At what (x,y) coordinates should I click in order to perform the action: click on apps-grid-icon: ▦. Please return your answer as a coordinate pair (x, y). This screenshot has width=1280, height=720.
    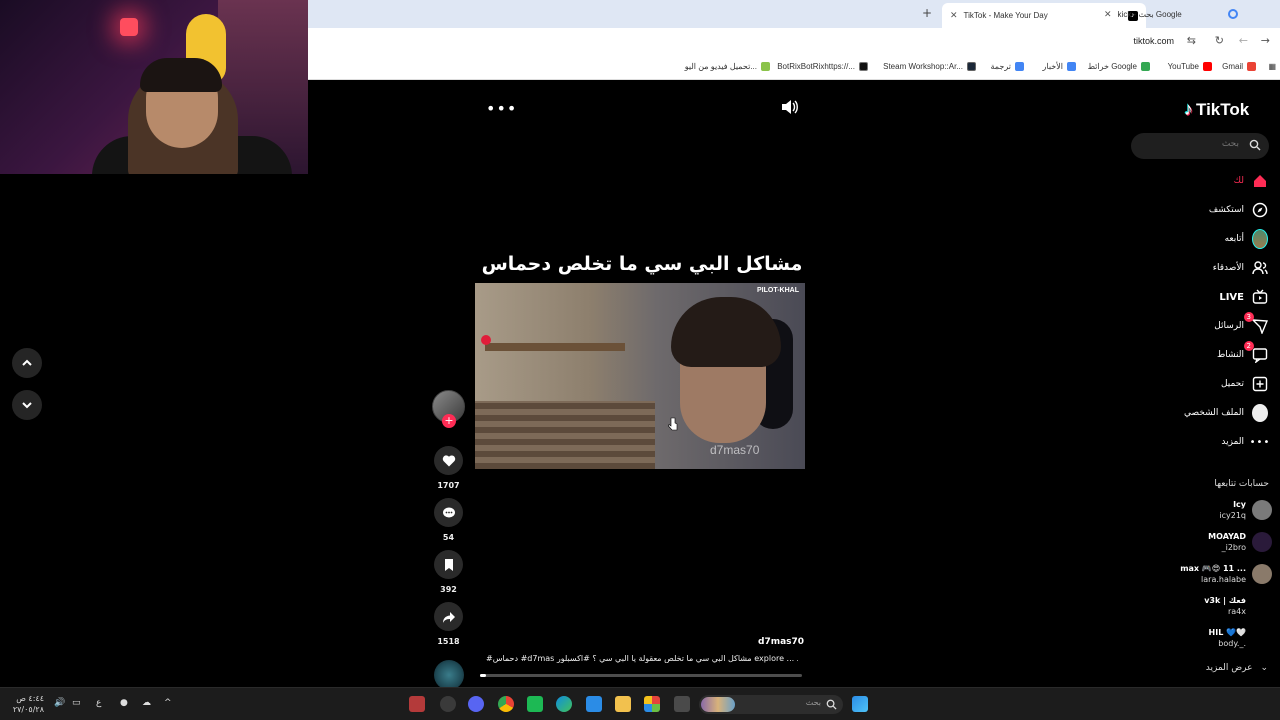
    Looking at the image, I should click on (1272, 66).